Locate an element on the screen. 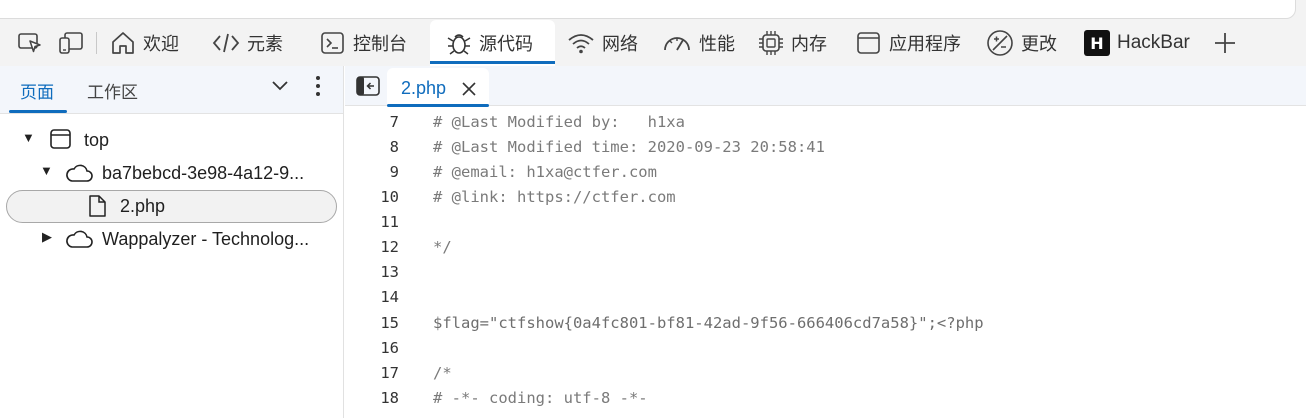  tab-page: 页面 is located at coordinates (37, 90).